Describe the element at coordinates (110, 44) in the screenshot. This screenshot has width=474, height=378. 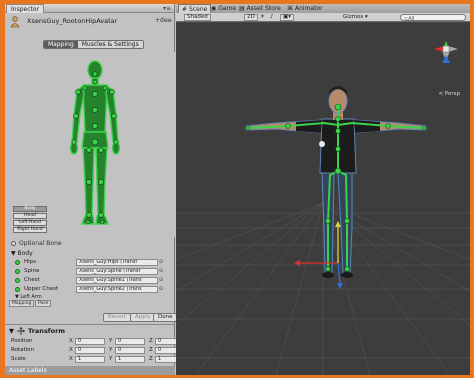
I see `tab-muscles-settings: Muscles & Settings` at that location.